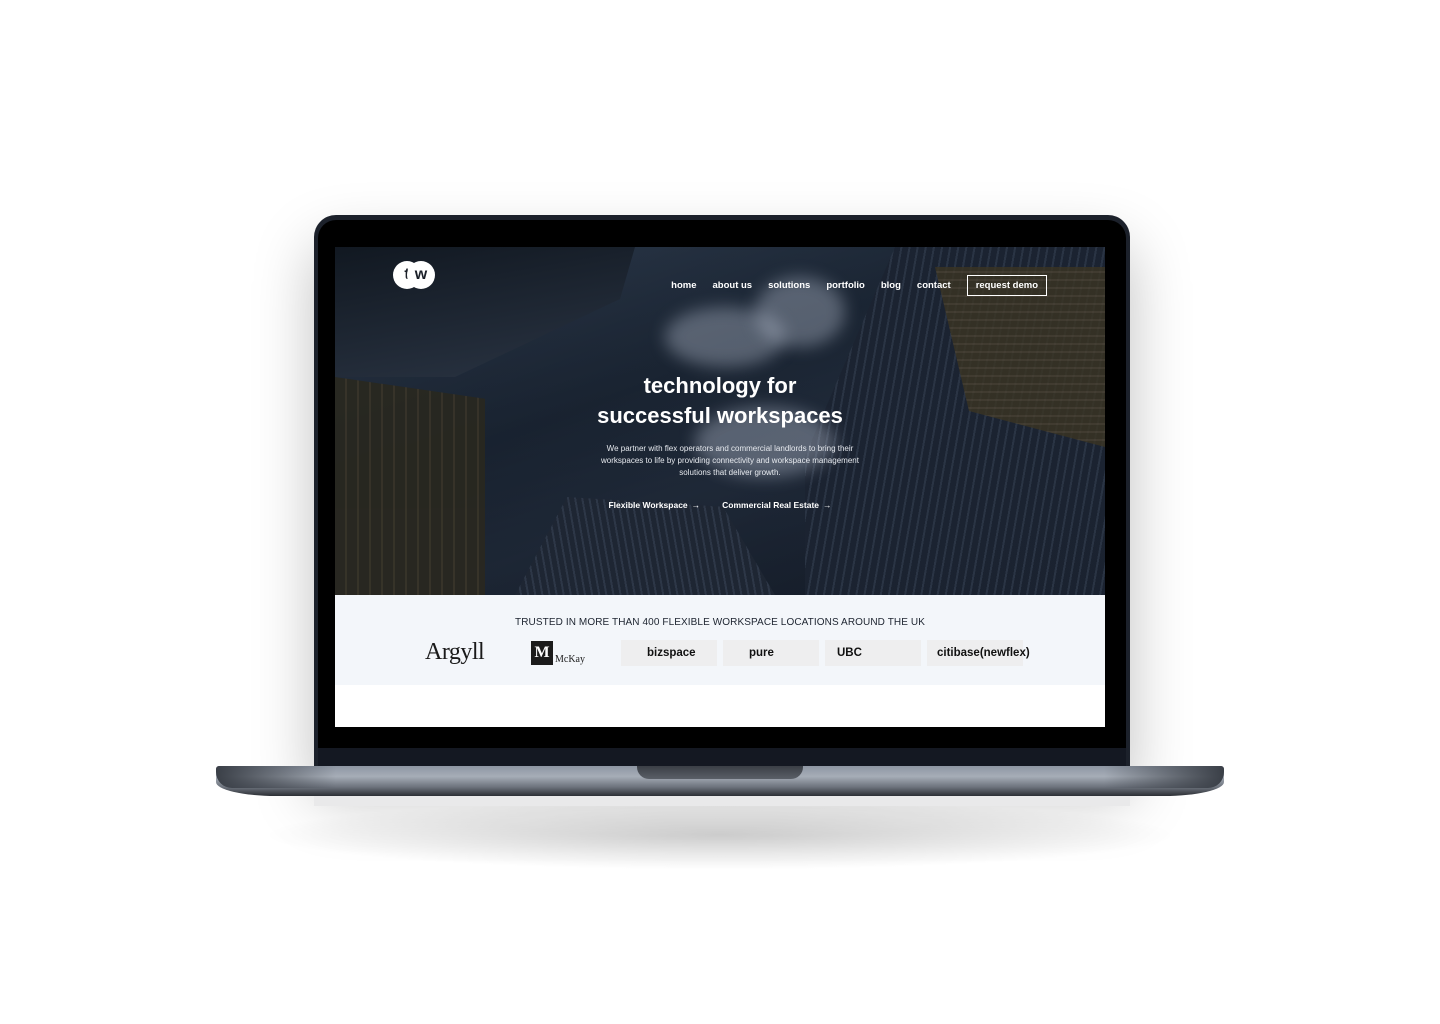 The height and width of the screenshot is (1024, 1440). What do you see at coordinates (873, 652) in the screenshot?
I see `ubc-logo: UBC` at bounding box center [873, 652].